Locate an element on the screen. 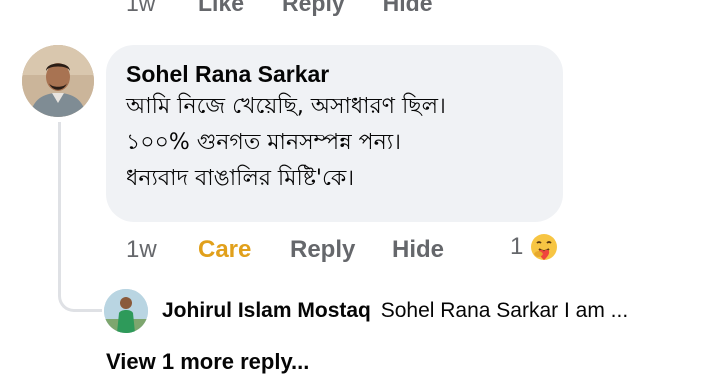 The image size is (706, 392). reaction-count: 1 is located at coordinates (517, 246).